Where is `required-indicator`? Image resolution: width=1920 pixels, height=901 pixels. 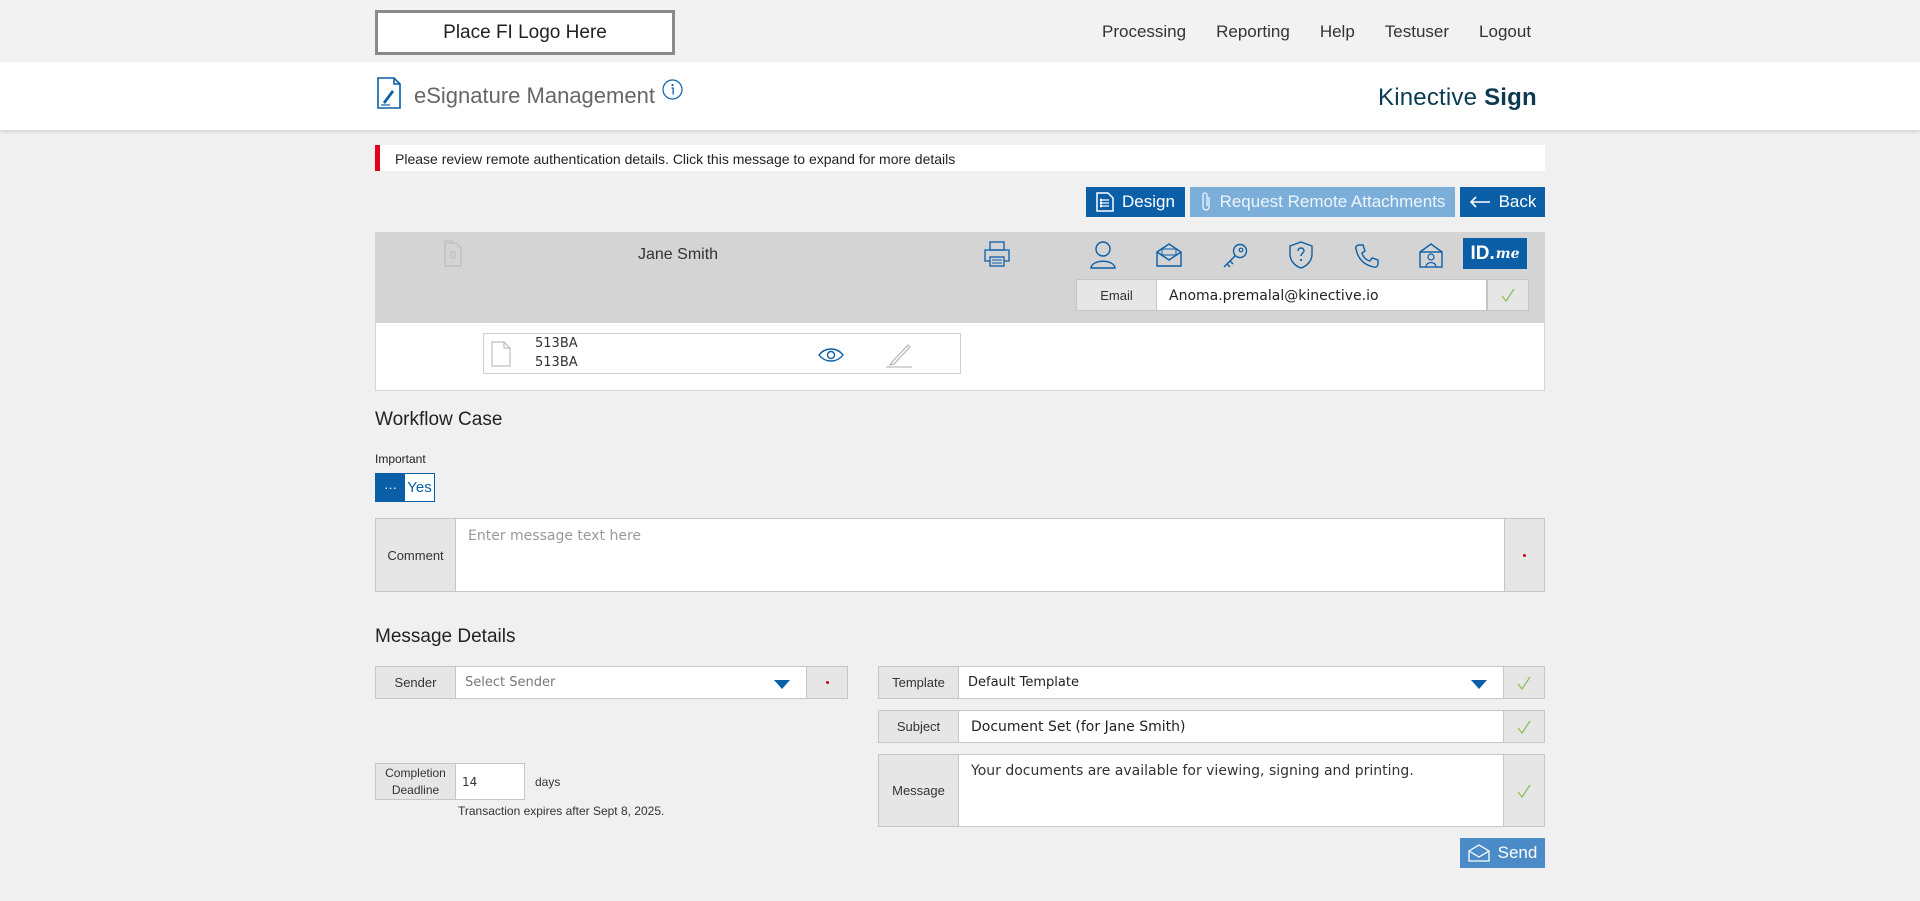
required-indicator is located at coordinates (1524, 555).